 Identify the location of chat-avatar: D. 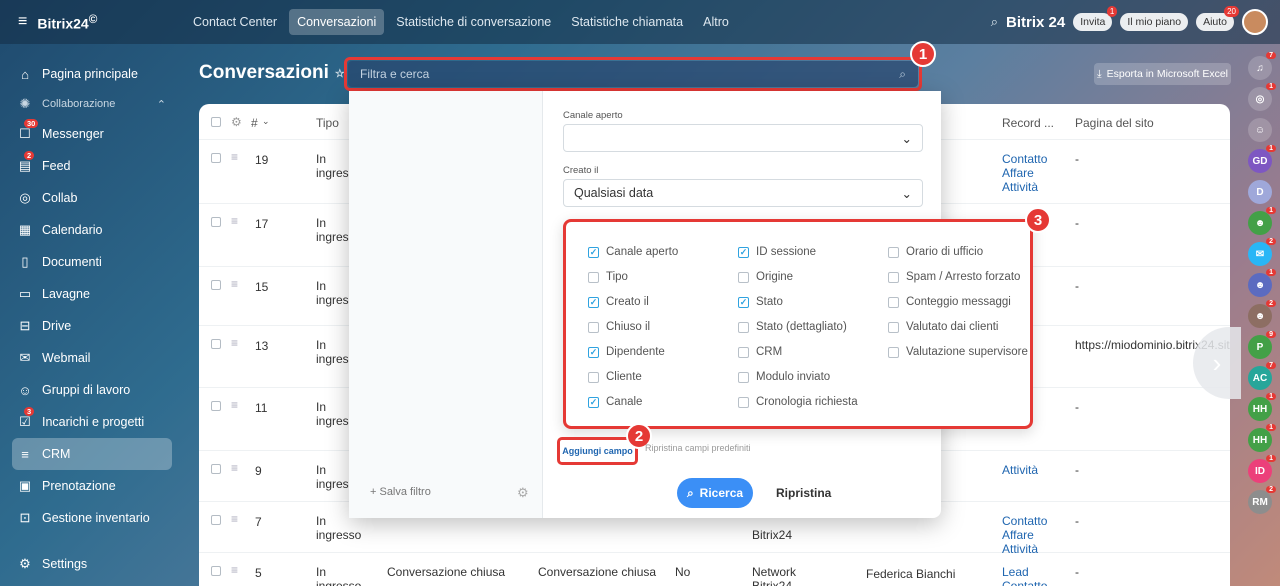
(1260, 192).